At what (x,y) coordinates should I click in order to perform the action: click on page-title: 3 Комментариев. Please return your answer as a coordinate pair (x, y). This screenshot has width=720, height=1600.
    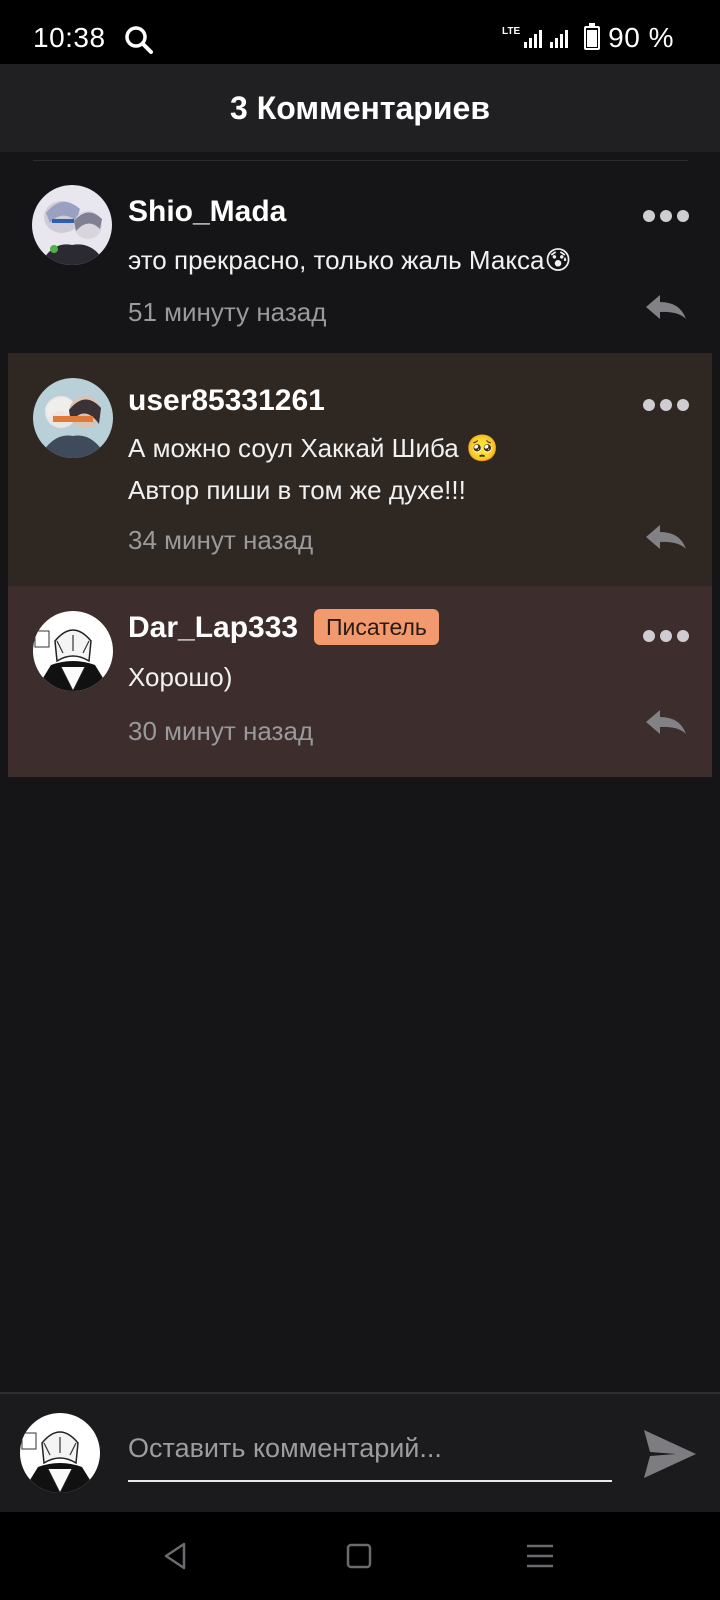
    Looking at the image, I should click on (360, 107).